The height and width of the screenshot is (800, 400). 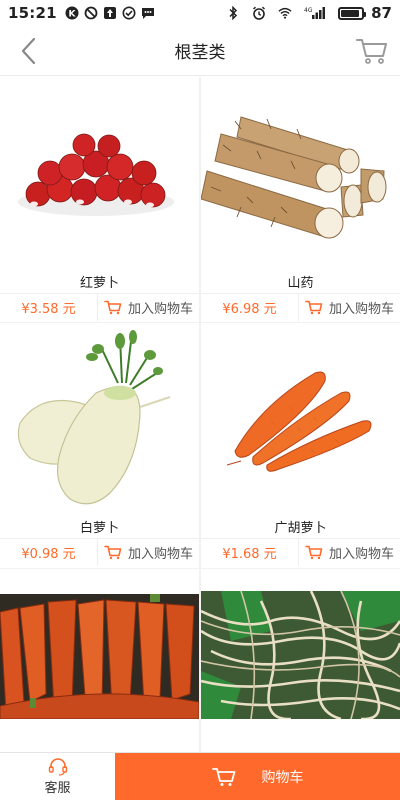 I want to click on product-name: 山药, so click(x=300, y=283).